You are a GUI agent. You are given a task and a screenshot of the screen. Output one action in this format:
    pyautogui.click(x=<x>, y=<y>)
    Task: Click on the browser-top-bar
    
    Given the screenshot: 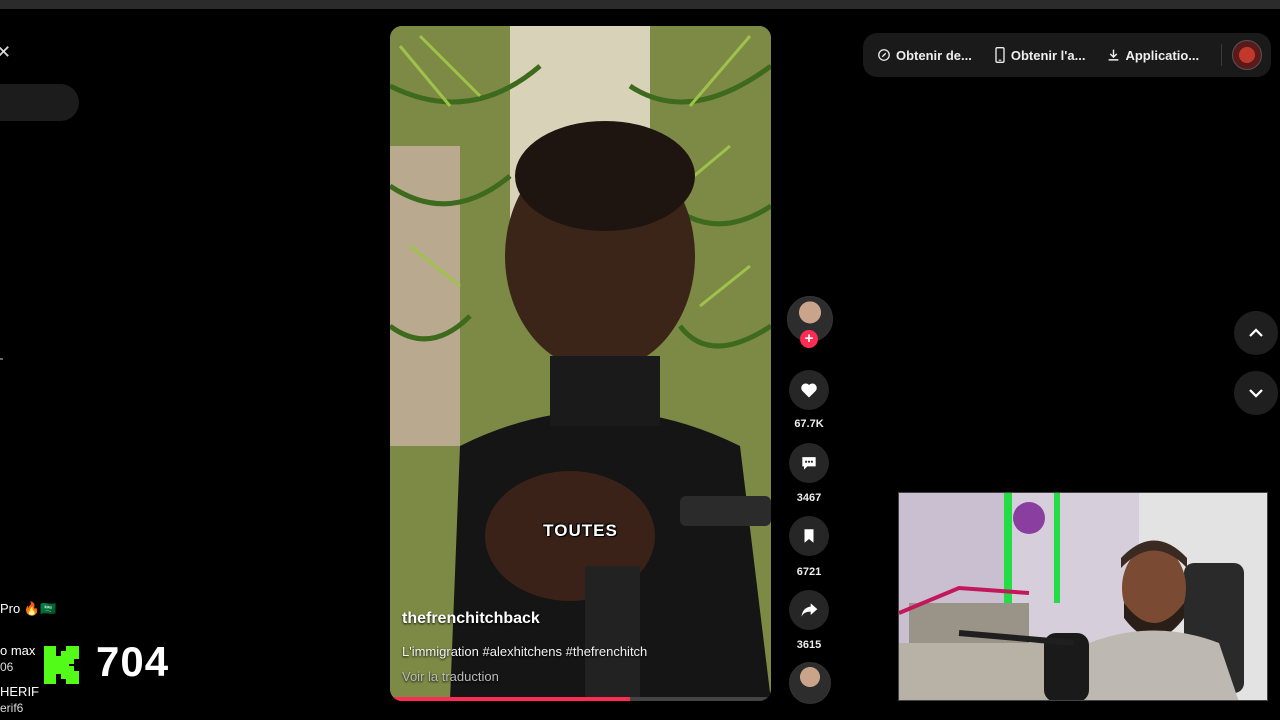 What is the action you would take?
    pyautogui.click(x=640, y=4)
    